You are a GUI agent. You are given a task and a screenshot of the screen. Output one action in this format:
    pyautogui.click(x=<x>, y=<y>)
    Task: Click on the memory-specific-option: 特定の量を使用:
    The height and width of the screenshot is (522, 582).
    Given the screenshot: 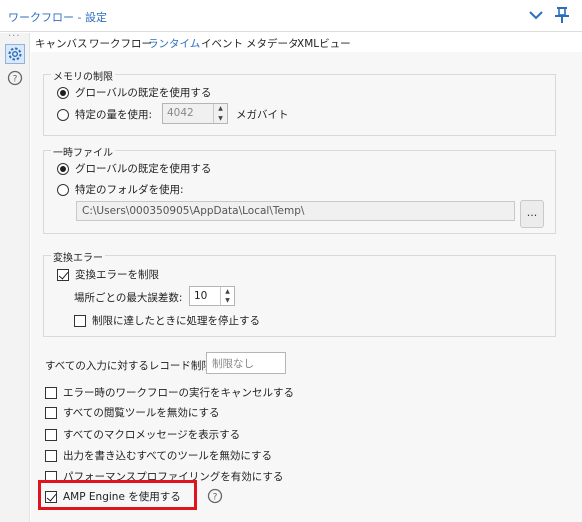 What is the action you would take?
    pyautogui.click(x=104, y=114)
    